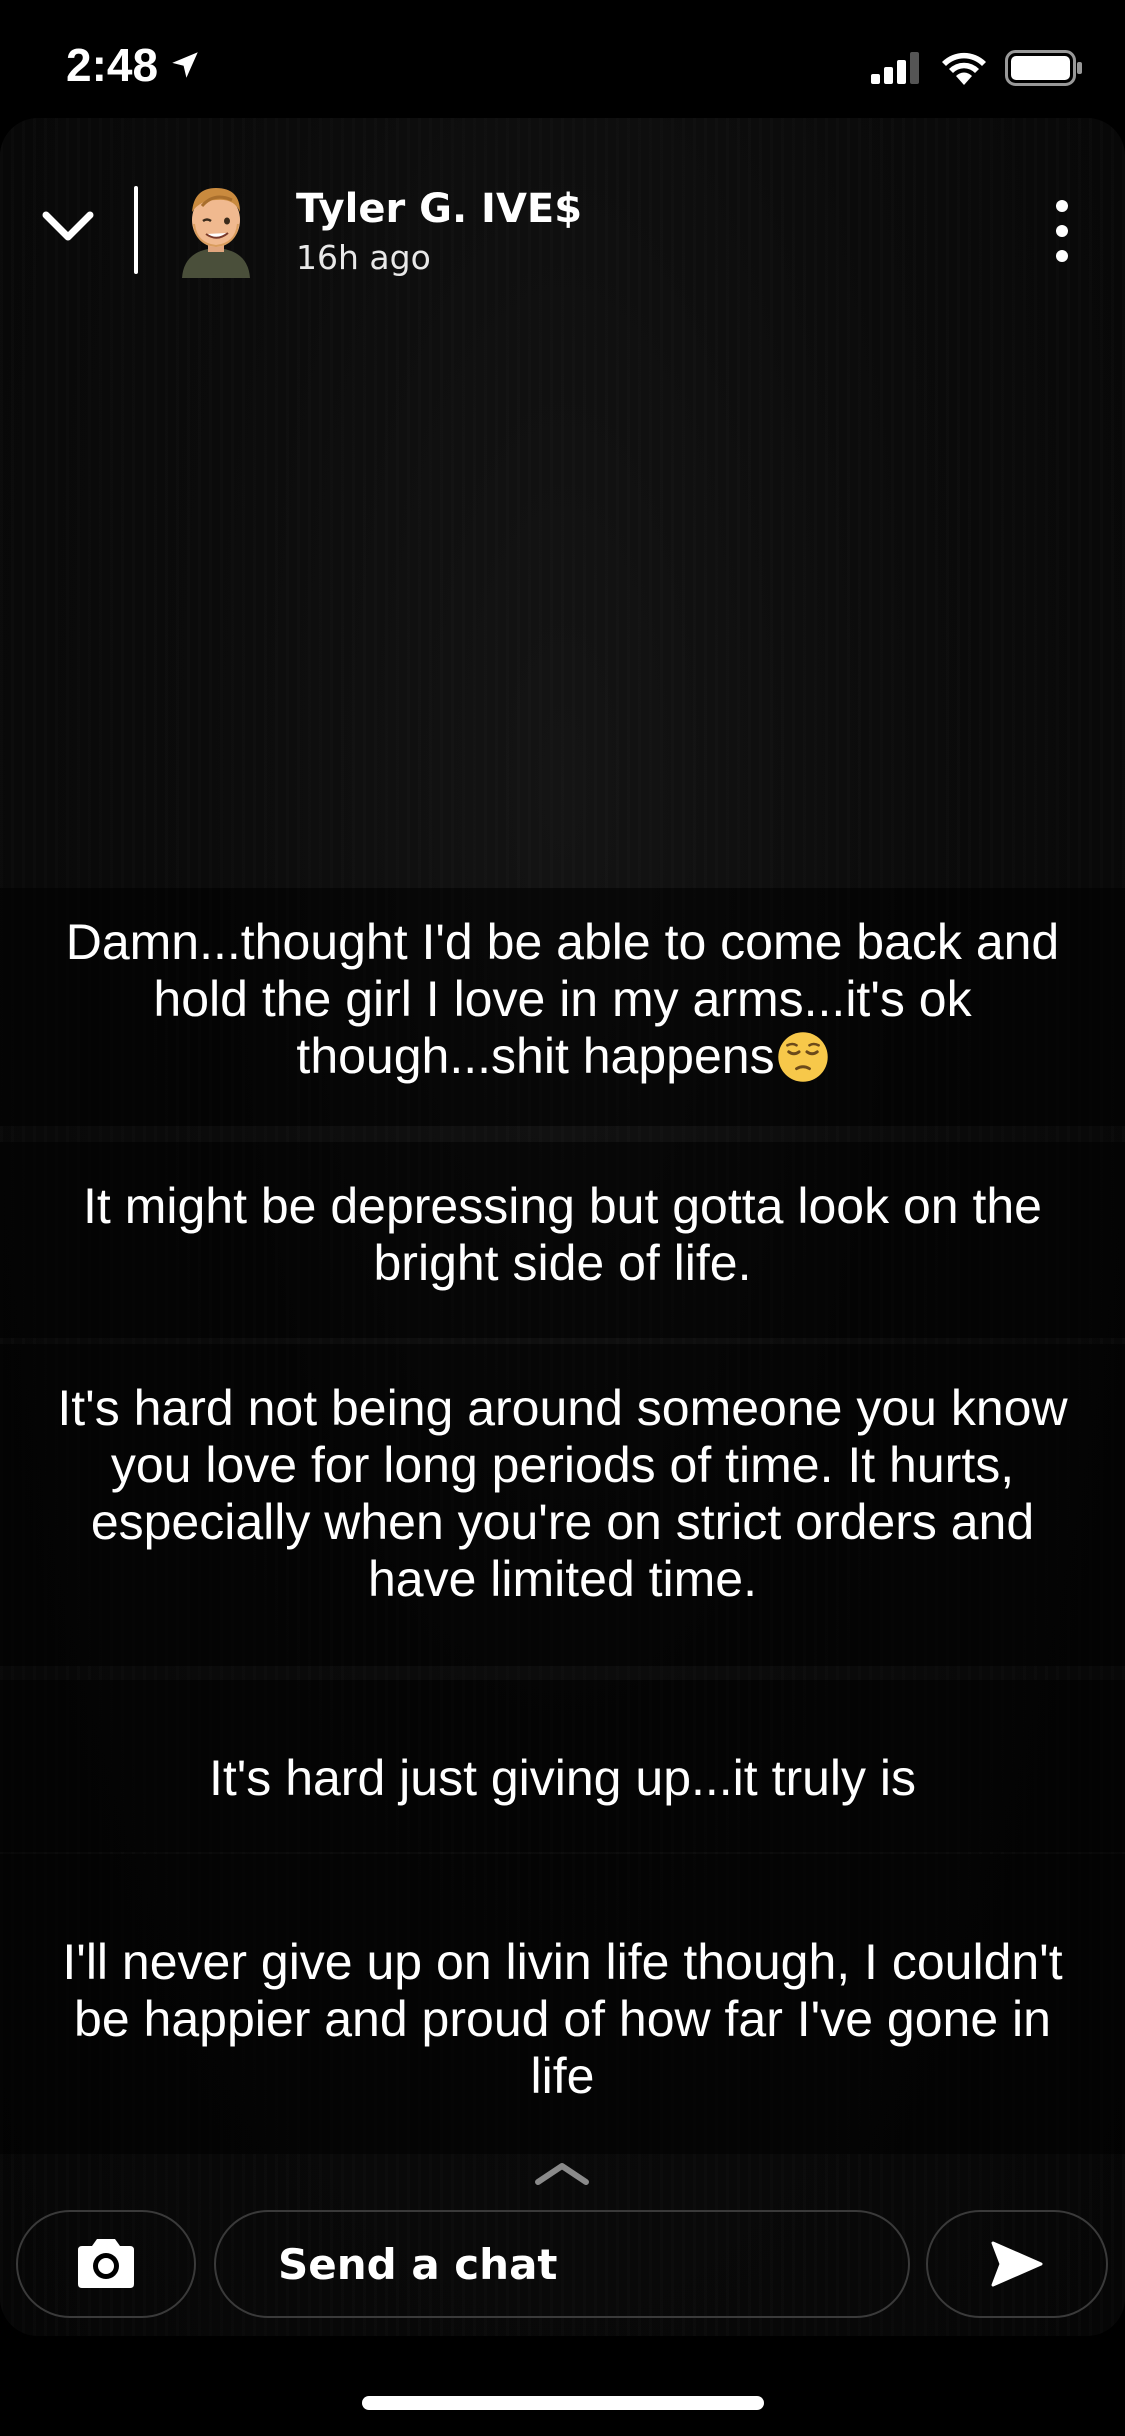 The height and width of the screenshot is (2436, 1125). I want to click on status-icons, so click(977, 68).